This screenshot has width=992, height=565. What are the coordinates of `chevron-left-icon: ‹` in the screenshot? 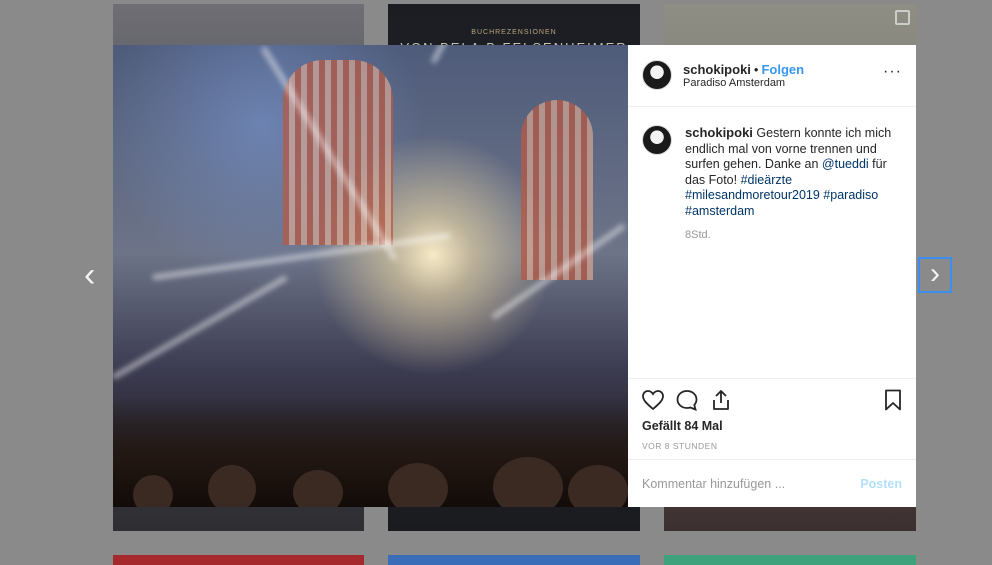 It's located at (89, 275).